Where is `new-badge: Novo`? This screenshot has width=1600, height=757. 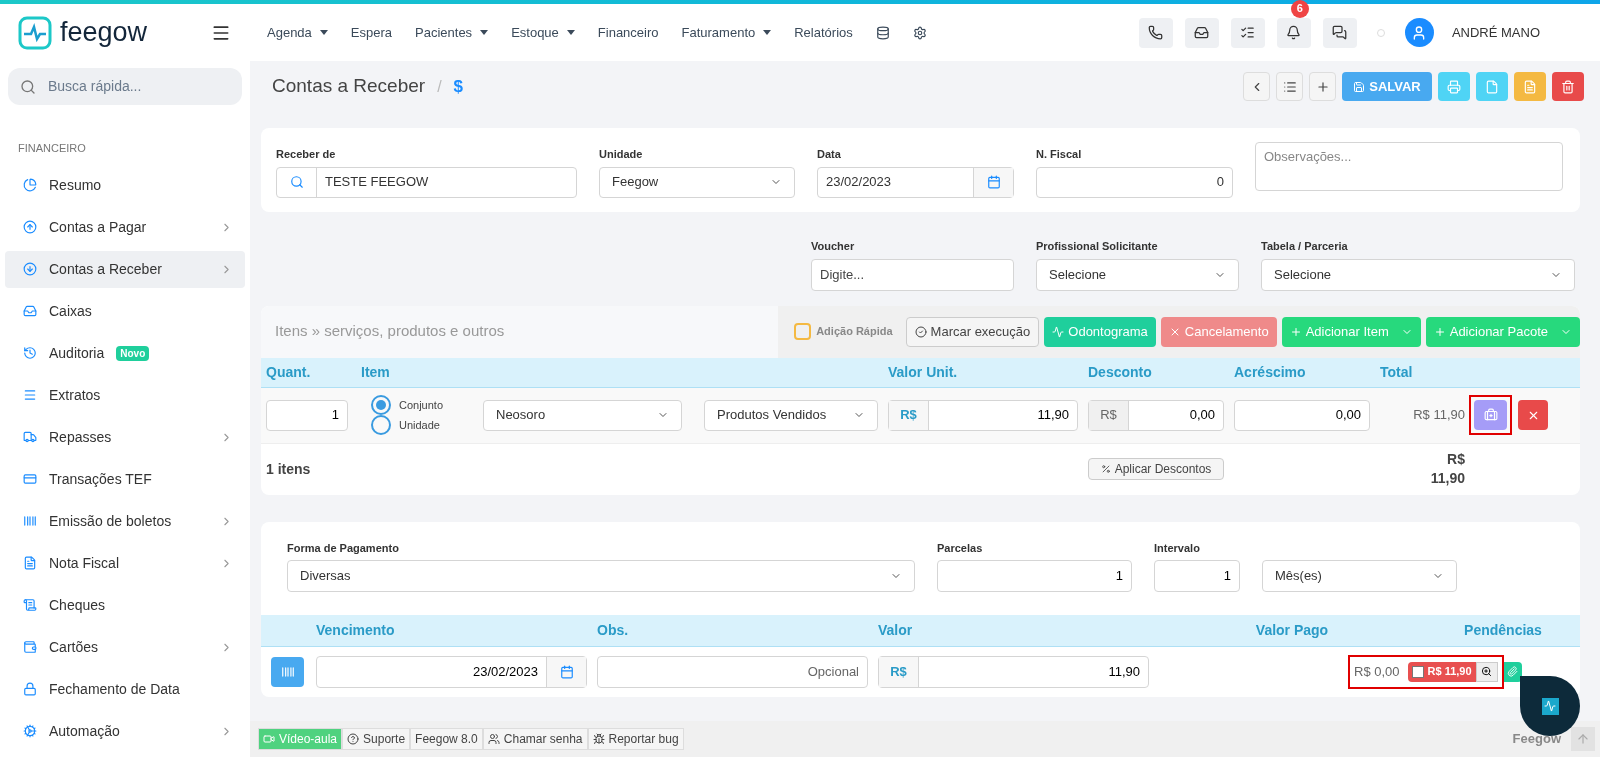 new-badge: Novo is located at coordinates (133, 353).